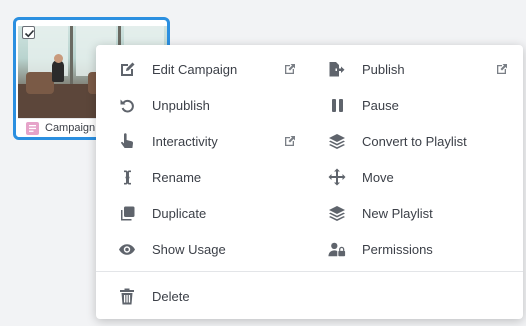 The image size is (526, 326). What do you see at coordinates (70, 128) in the screenshot?
I see `card-label: Campaign` at bounding box center [70, 128].